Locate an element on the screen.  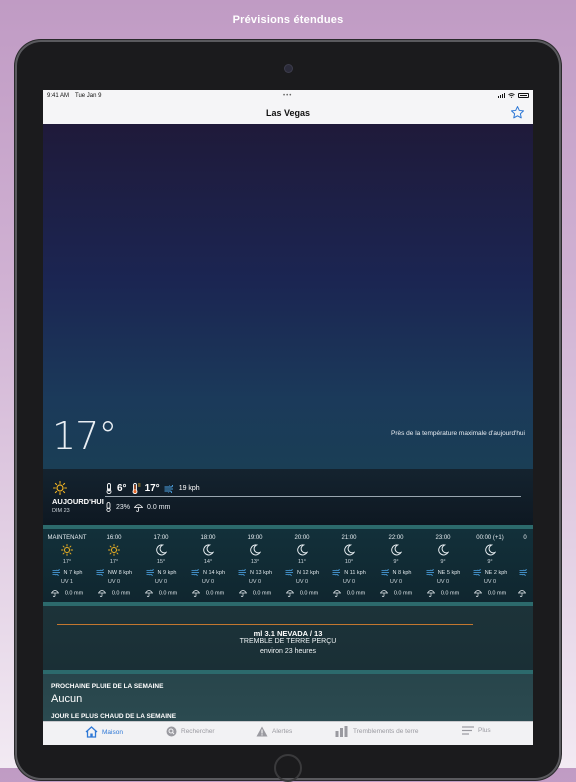
page-title: Las Vegas is located at coordinates (288, 112).